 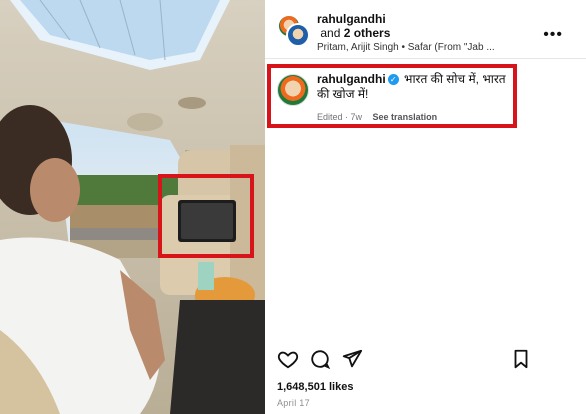 What do you see at coordinates (315, 387) in the screenshot?
I see `like-count: 1,648,501 likes` at bounding box center [315, 387].